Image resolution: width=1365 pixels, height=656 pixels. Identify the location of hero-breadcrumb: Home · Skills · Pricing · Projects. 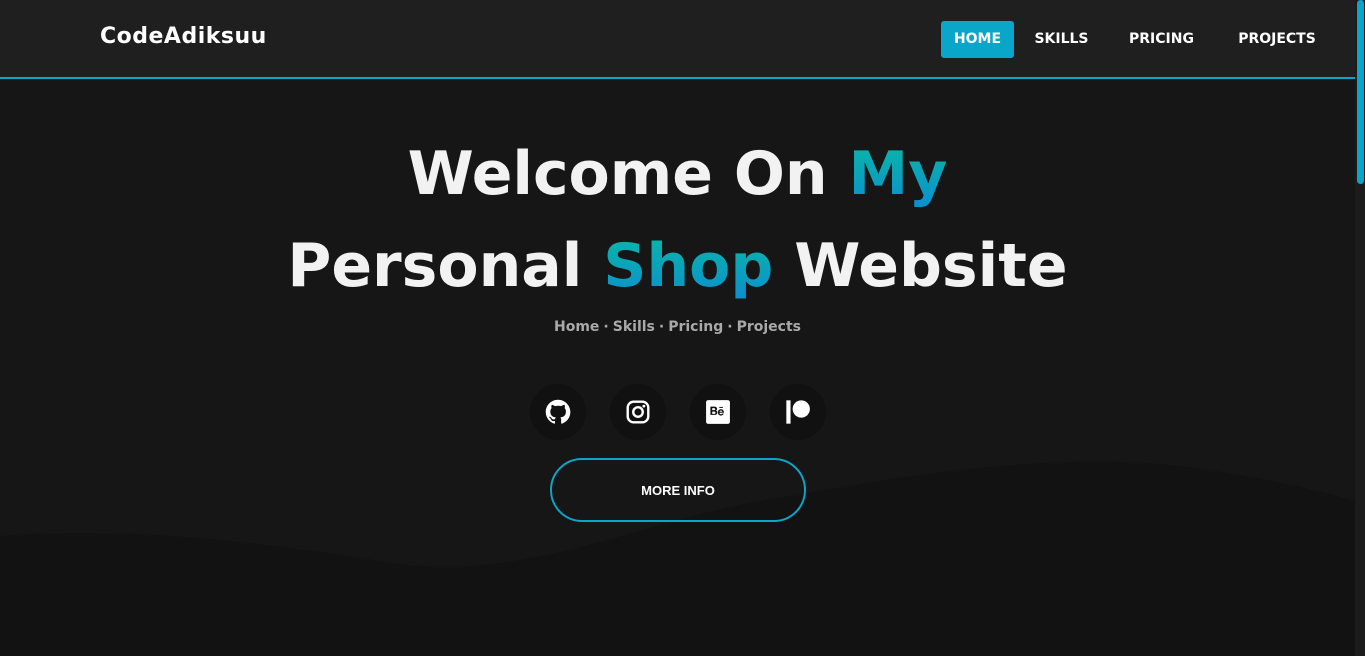
(677, 327).